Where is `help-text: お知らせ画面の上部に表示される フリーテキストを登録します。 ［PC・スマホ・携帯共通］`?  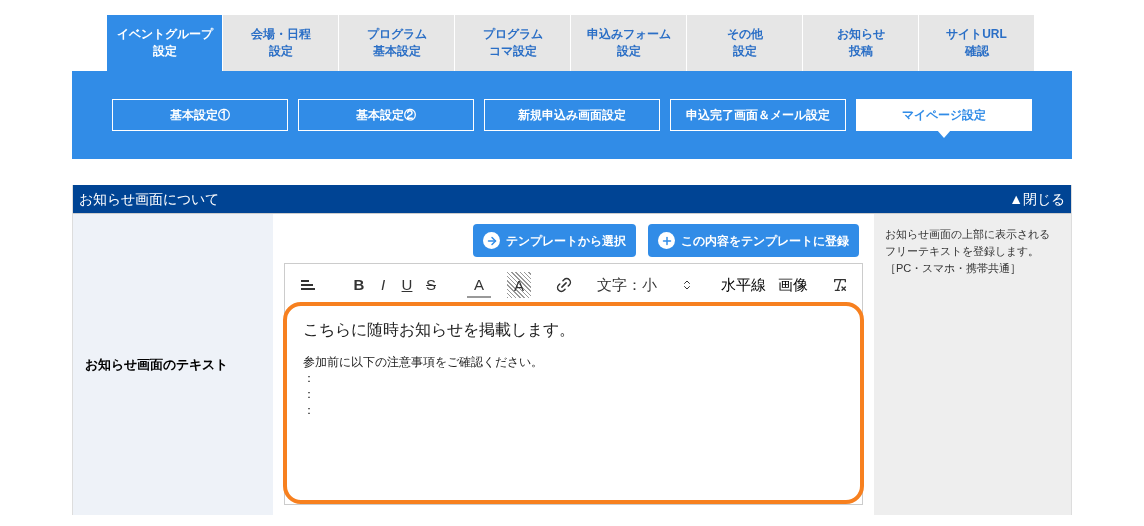 help-text: お知らせ画面の上部に表示される フリーテキストを登録します。 ［PC・スマホ・携帯共通］ is located at coordinates (968, 251).